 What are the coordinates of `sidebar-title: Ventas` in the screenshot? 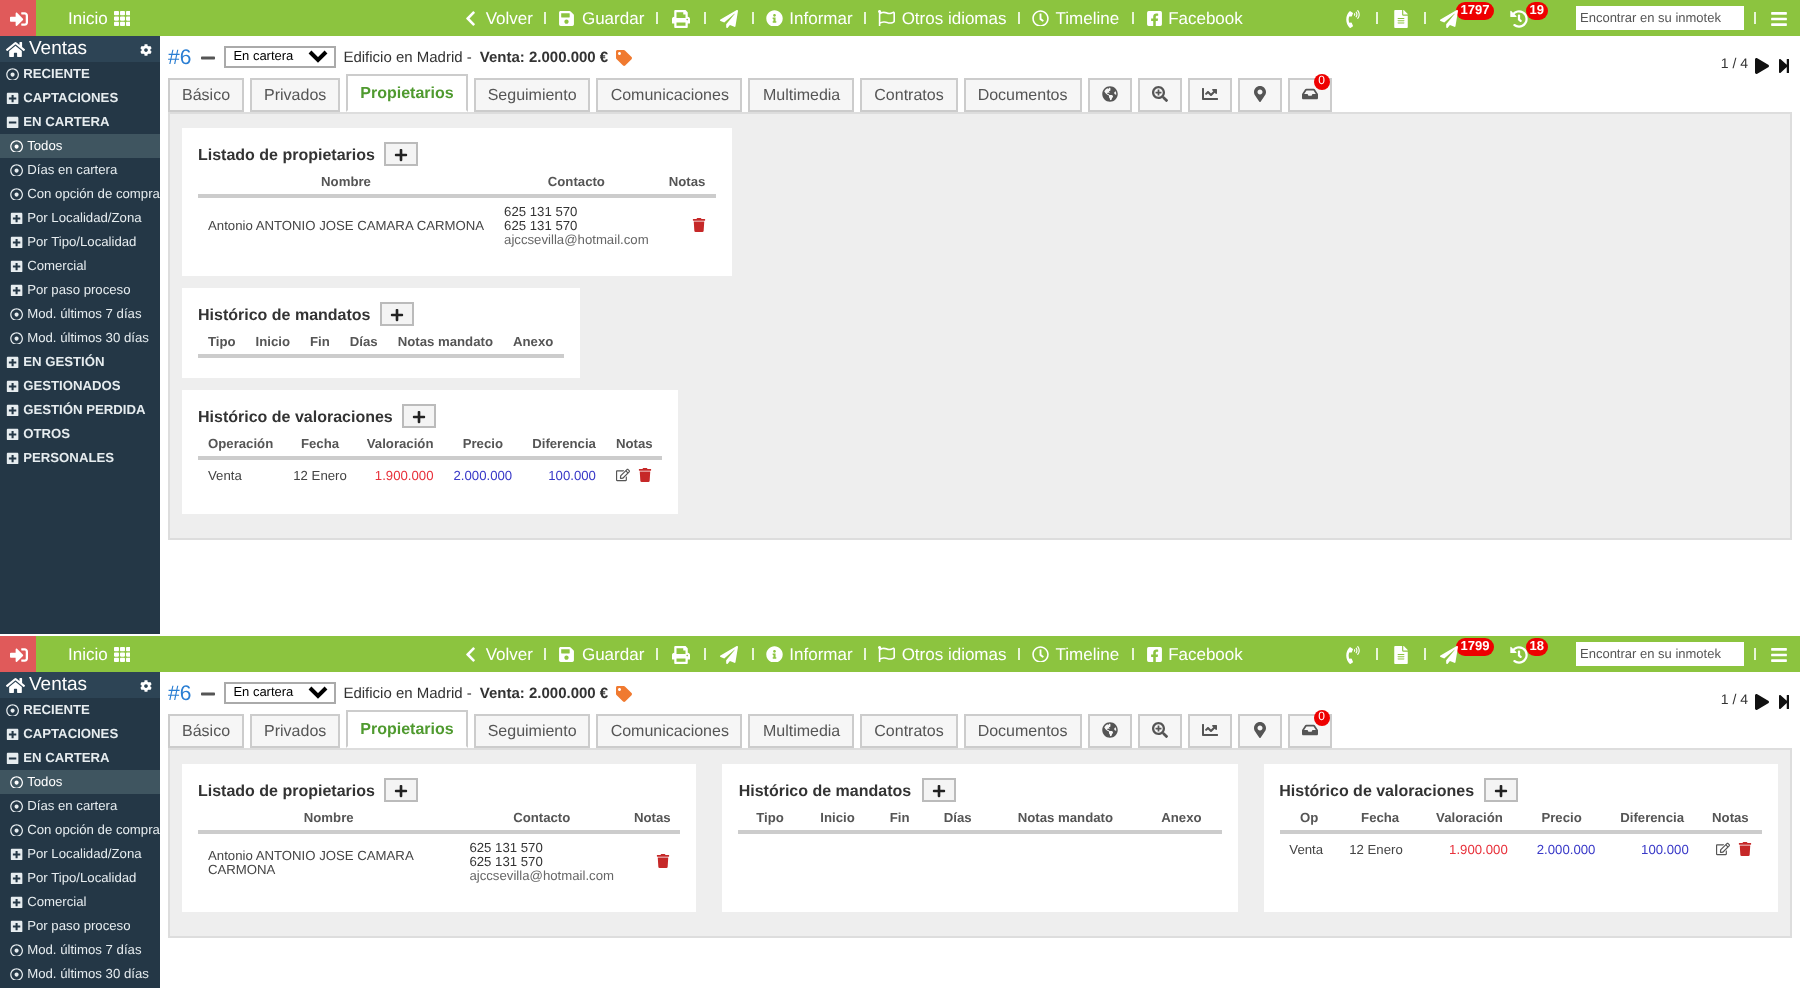 It's located at (47, 49).